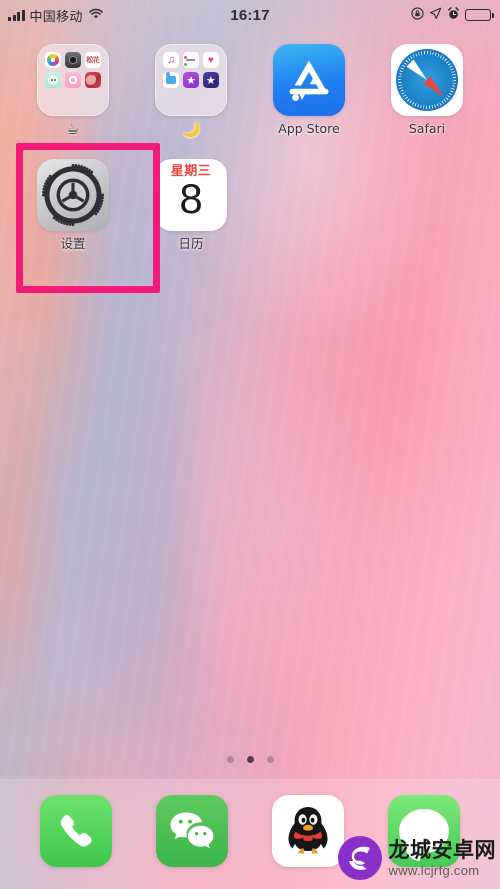 Image resolution: width=500 pixels, height=889 pixels. I want to click on battery-icon, so click(479, 15).